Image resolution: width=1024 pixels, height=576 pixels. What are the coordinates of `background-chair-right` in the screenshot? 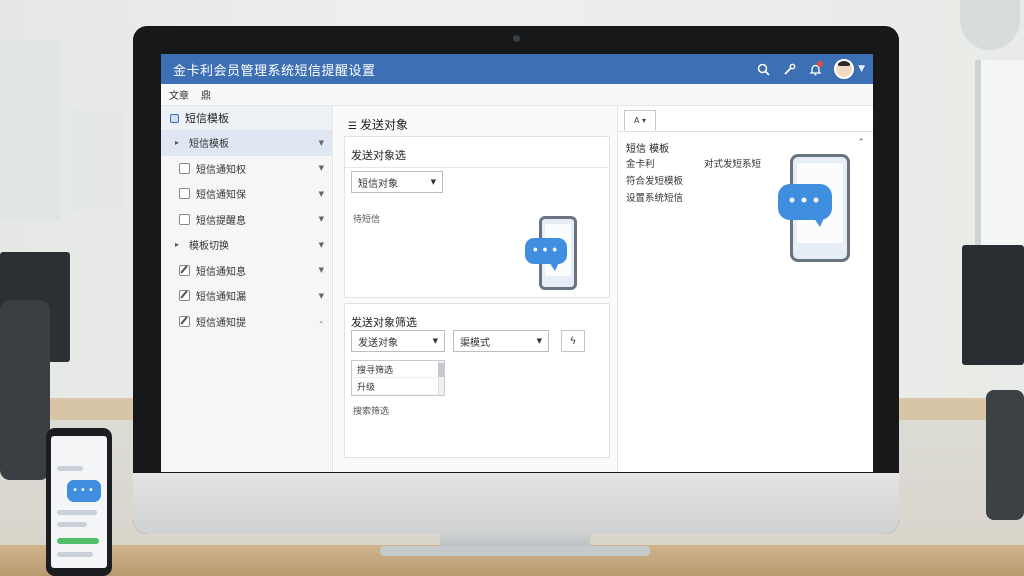 It's located at (1005, 455).